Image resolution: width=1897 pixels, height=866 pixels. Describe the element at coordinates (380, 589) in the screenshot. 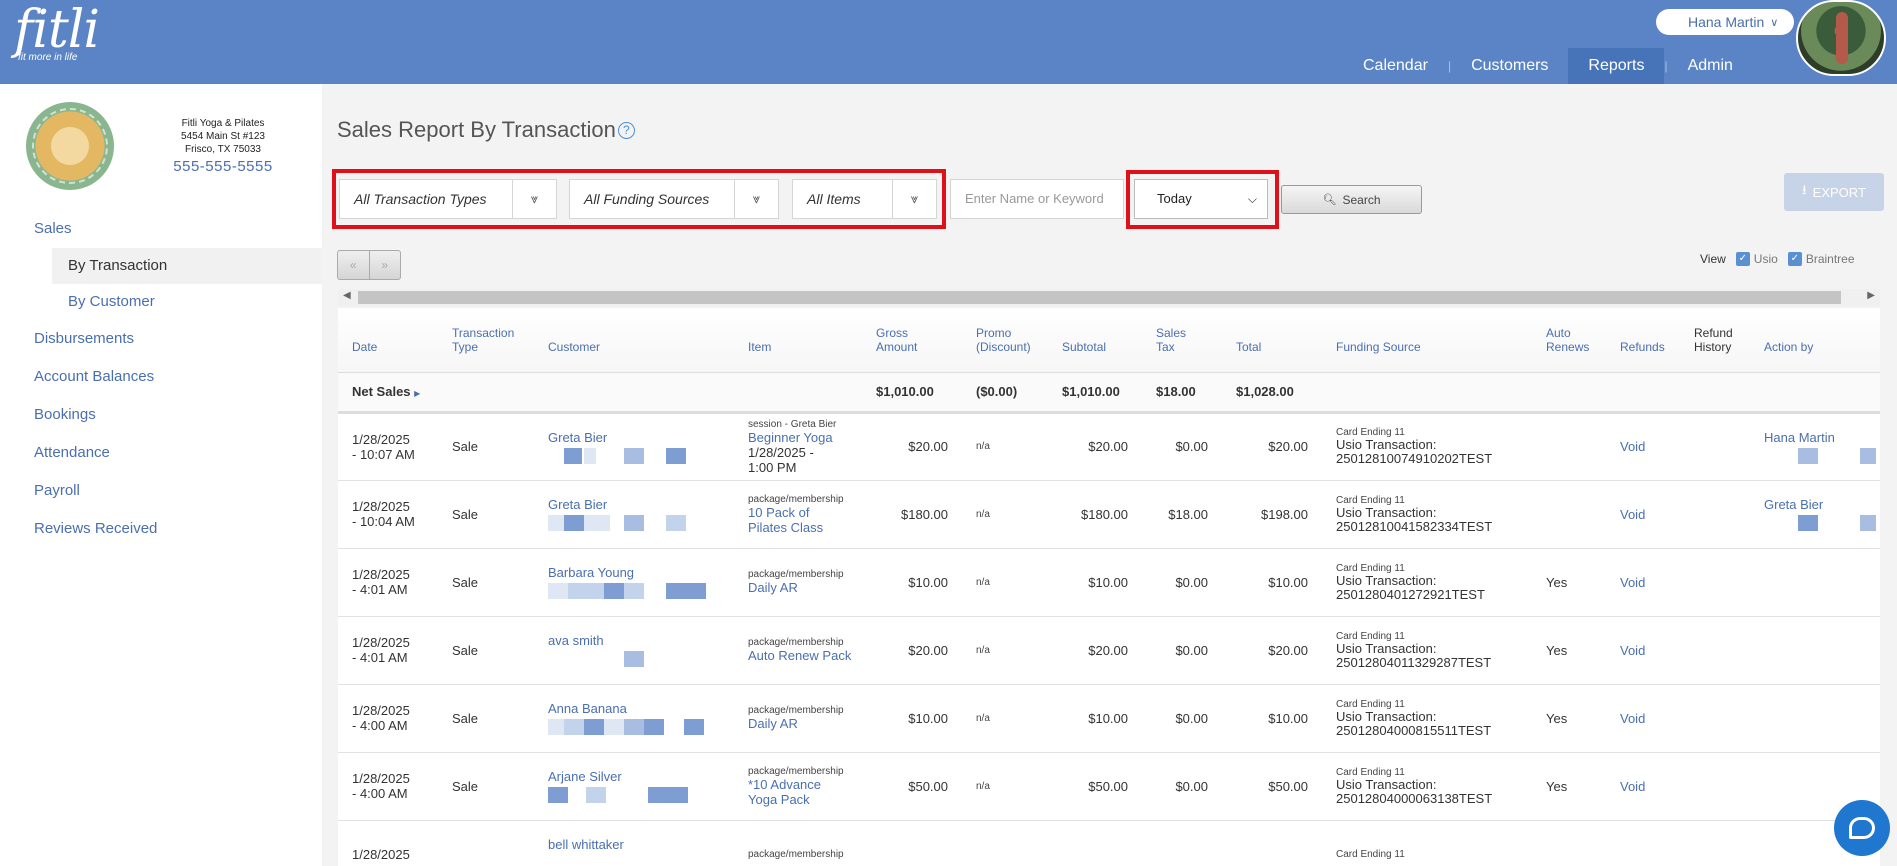

I see `date-line2: - 4:01 AM` at that location.